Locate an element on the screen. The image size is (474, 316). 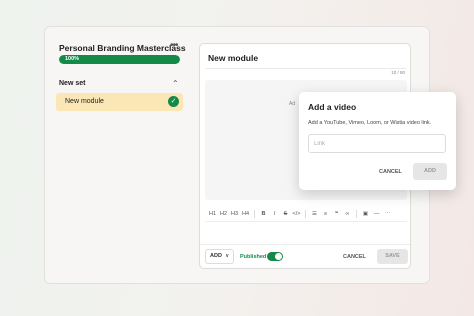
chevron-down-icon: ∨ is located at coordinates (227, 256).